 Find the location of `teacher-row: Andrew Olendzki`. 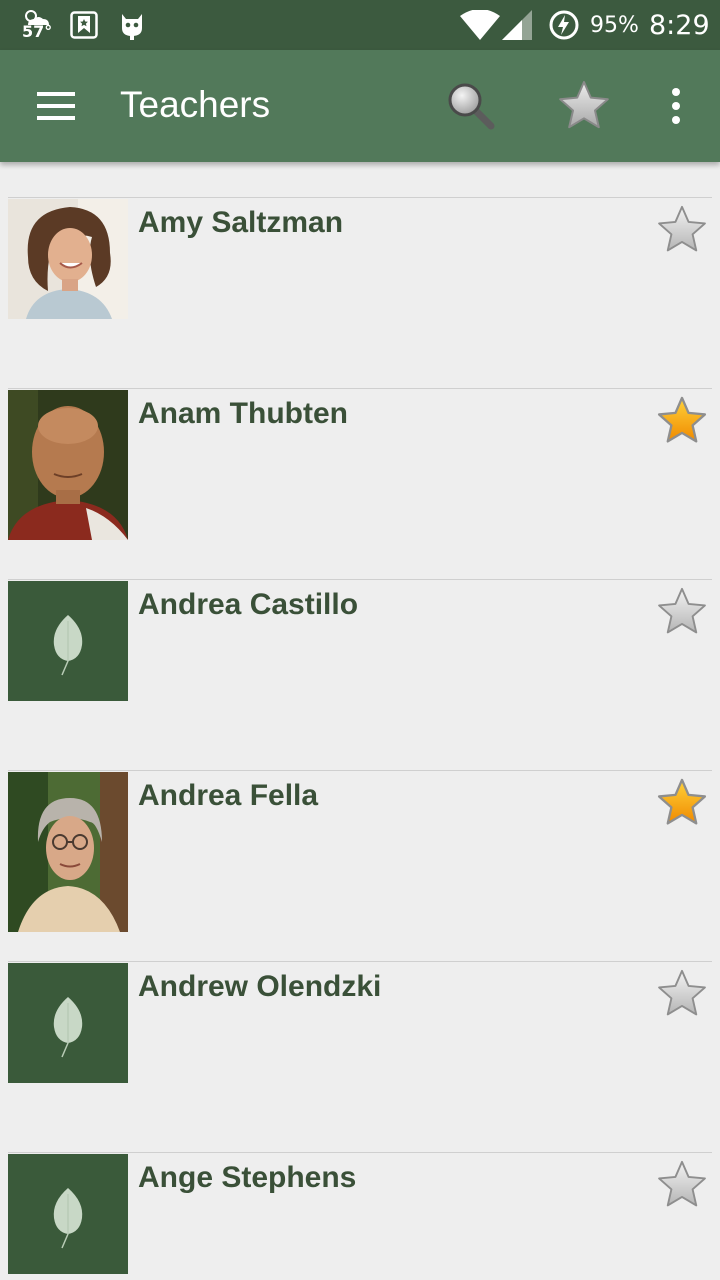

teacher-row: Andrew Olendzki is located at coordinates (360, 1056).